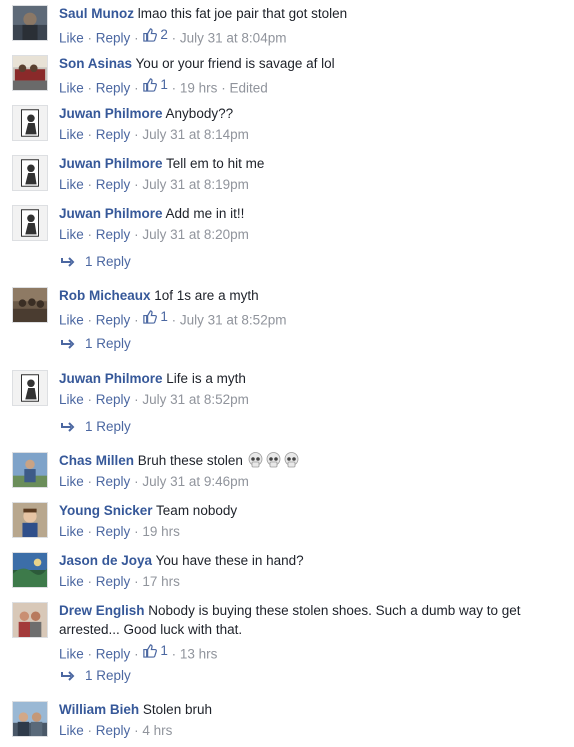  I want to click on comment-author: Jason de Joya, so click(105, 560).